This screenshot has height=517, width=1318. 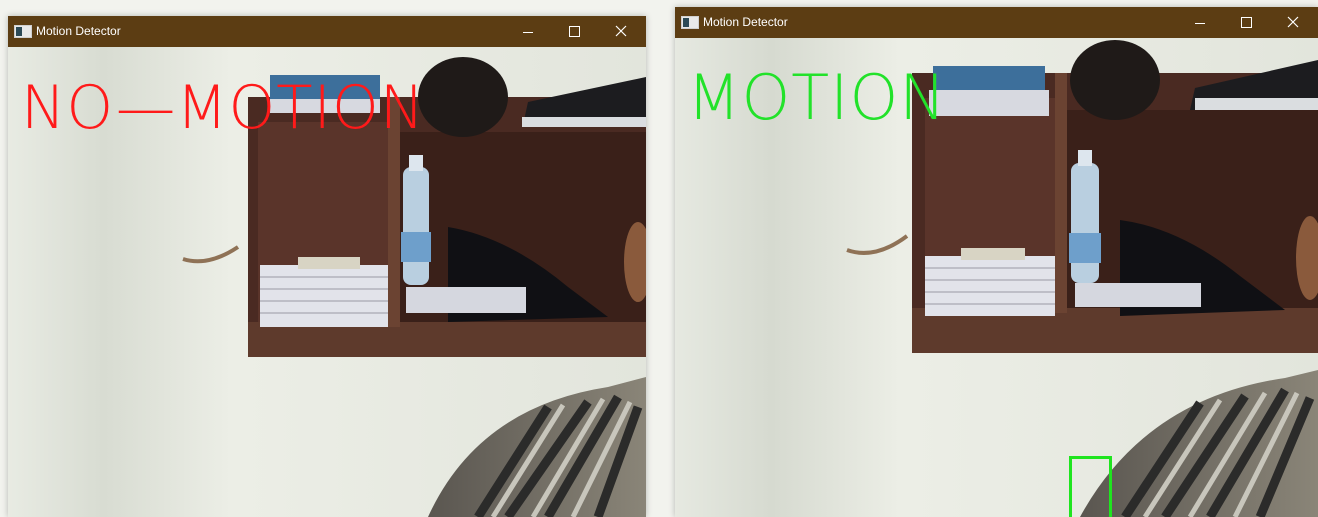 What do you see at coordinates (1090, 486) in the screenshot?
I see `motion-bounding-box` at bounding box center [1090, 486].